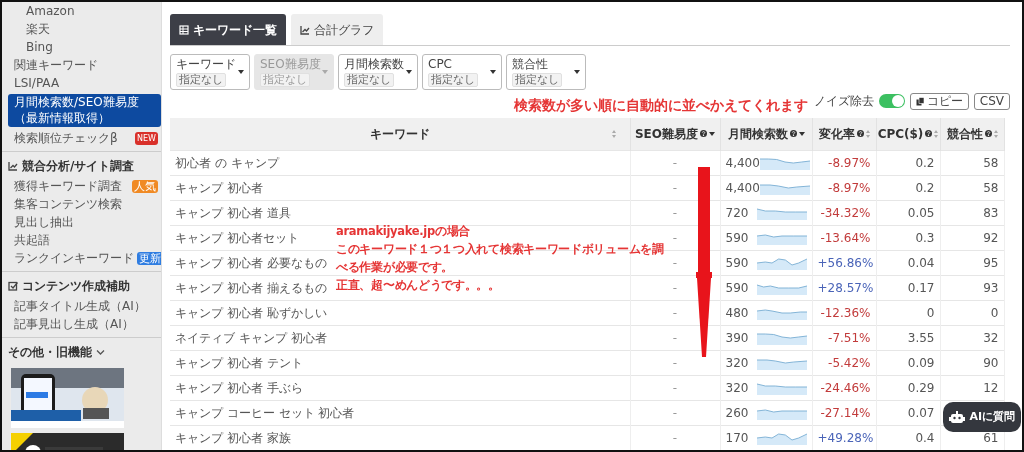 The height and width of the screenshot is (452, 1024). I want to click on copy-button: コピー, so click(939, 101).